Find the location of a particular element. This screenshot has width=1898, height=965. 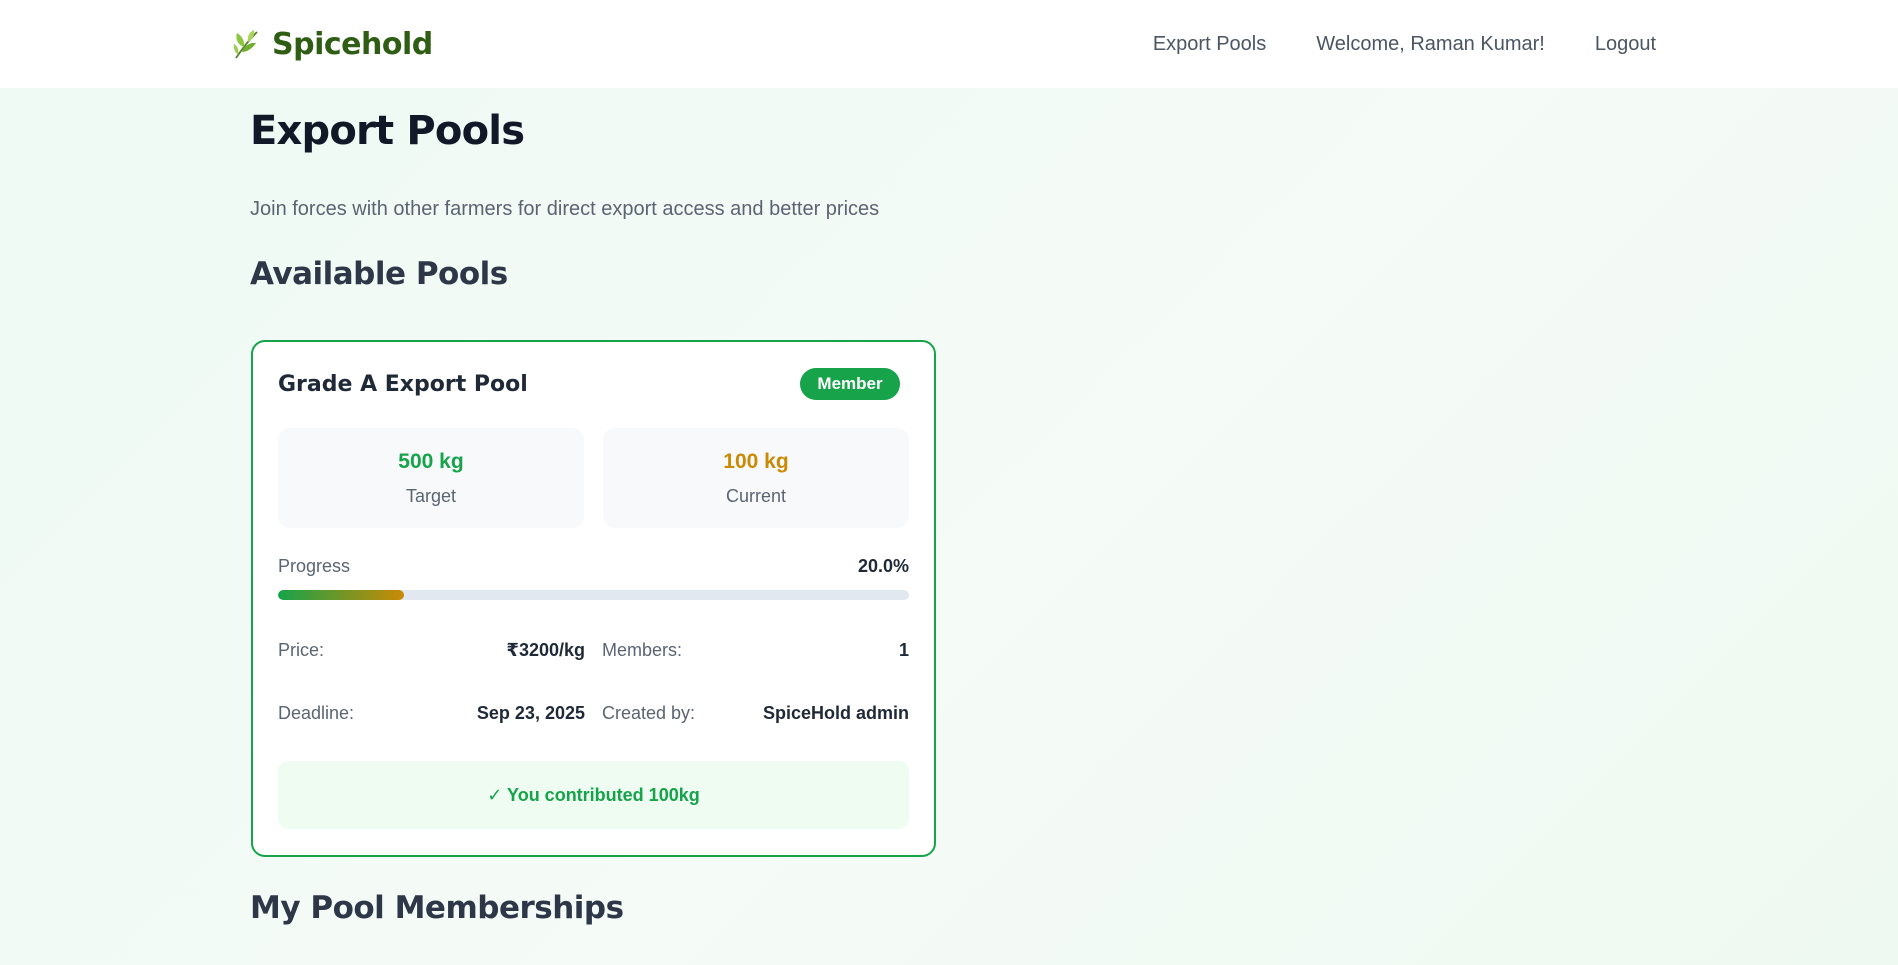

nav-export-pools-link: Export Pools is located at coordinates (1209, 44).